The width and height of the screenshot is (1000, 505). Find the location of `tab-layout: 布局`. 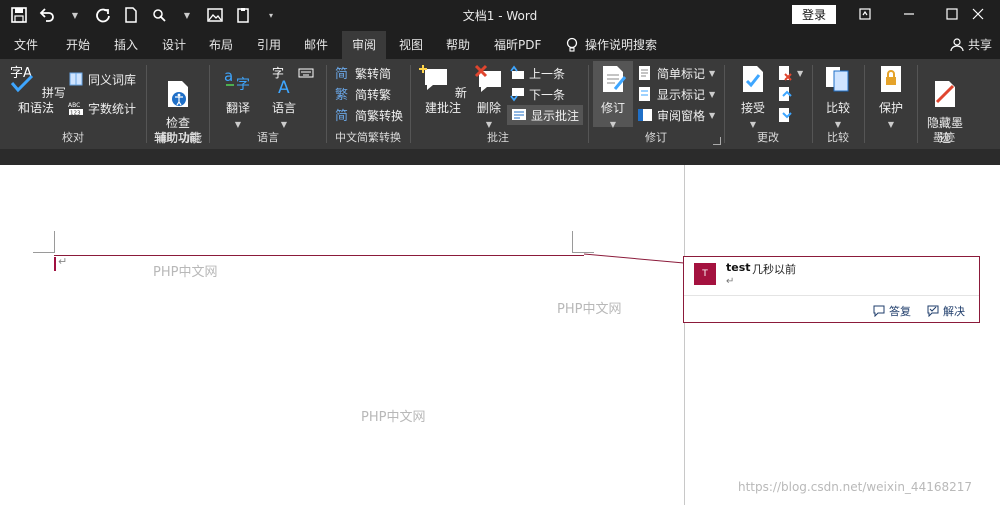

tab-layout: 布局 is located at coordinates (221, 45).